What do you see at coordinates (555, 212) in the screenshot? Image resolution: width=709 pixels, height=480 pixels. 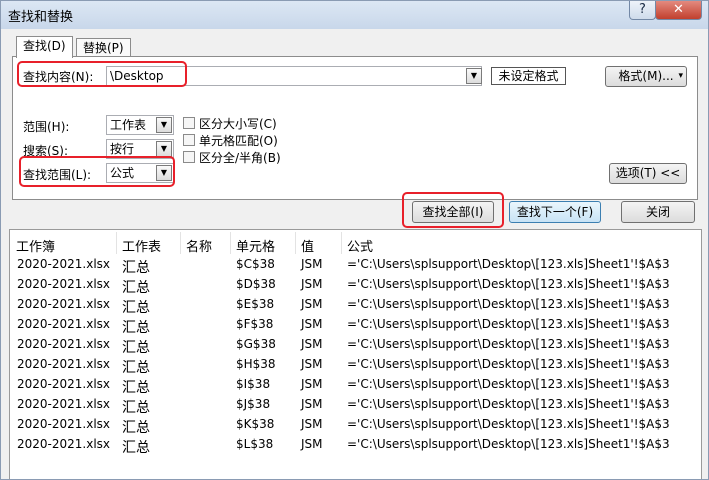 I see `find-next-button: 查找下一个(F)` at bounding box center [555, 212].